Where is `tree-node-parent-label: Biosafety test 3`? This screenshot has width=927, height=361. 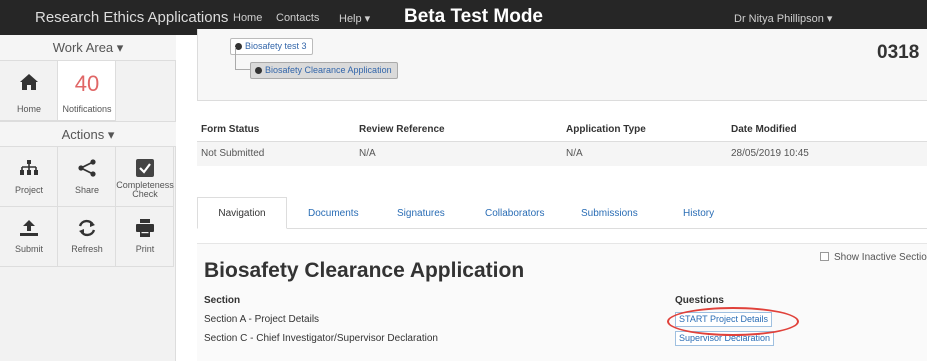
tree-node-parent-label: Biosafety test 3 is located at coordinates (276, 46).